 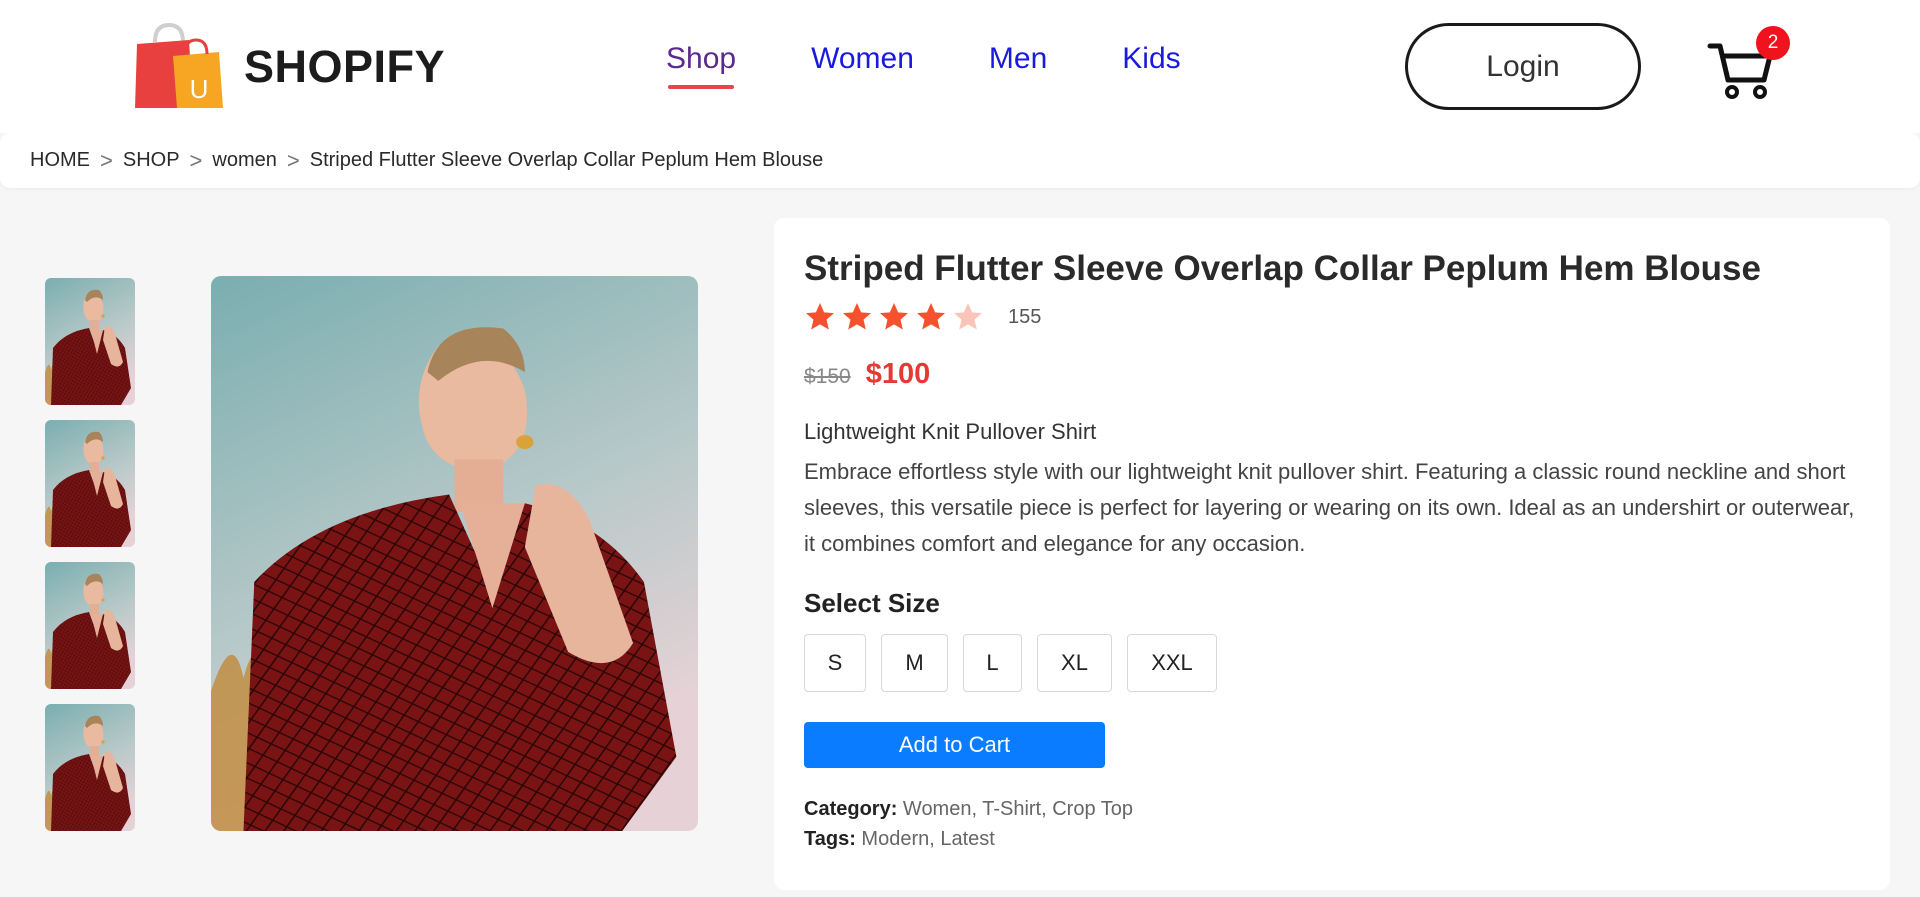 I want to click on size-option-xl: XL, so click(x=1074, y=663).